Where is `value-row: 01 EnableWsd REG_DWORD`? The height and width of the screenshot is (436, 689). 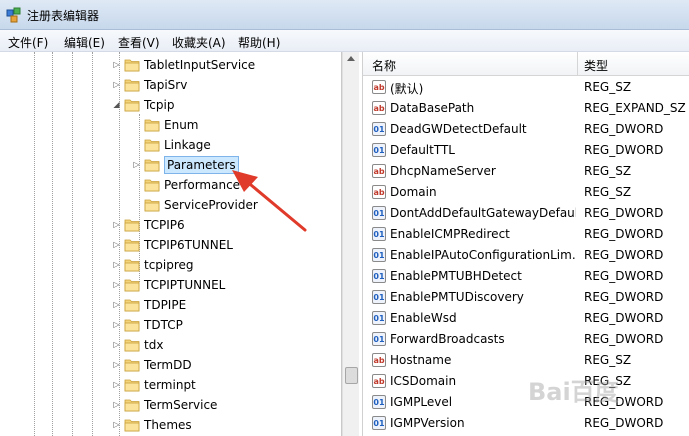 value-row: 01 EnableWsd REG_DWORD is located at coordinates (526, 318).